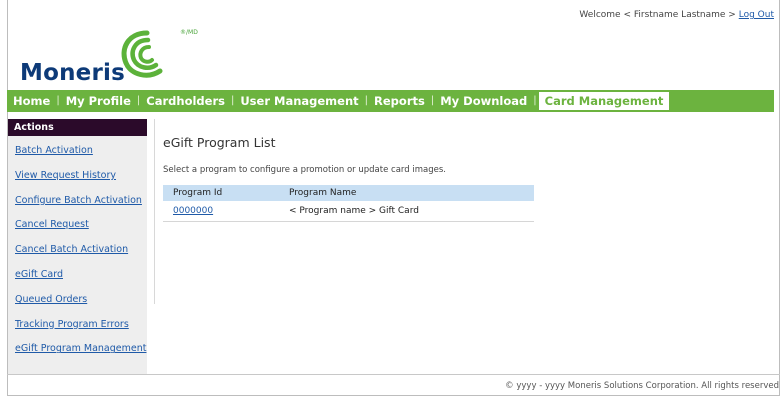 The image size is (780, 399). I want to click on moneris-logo: Moneris ®/MD, so click(109, 56).